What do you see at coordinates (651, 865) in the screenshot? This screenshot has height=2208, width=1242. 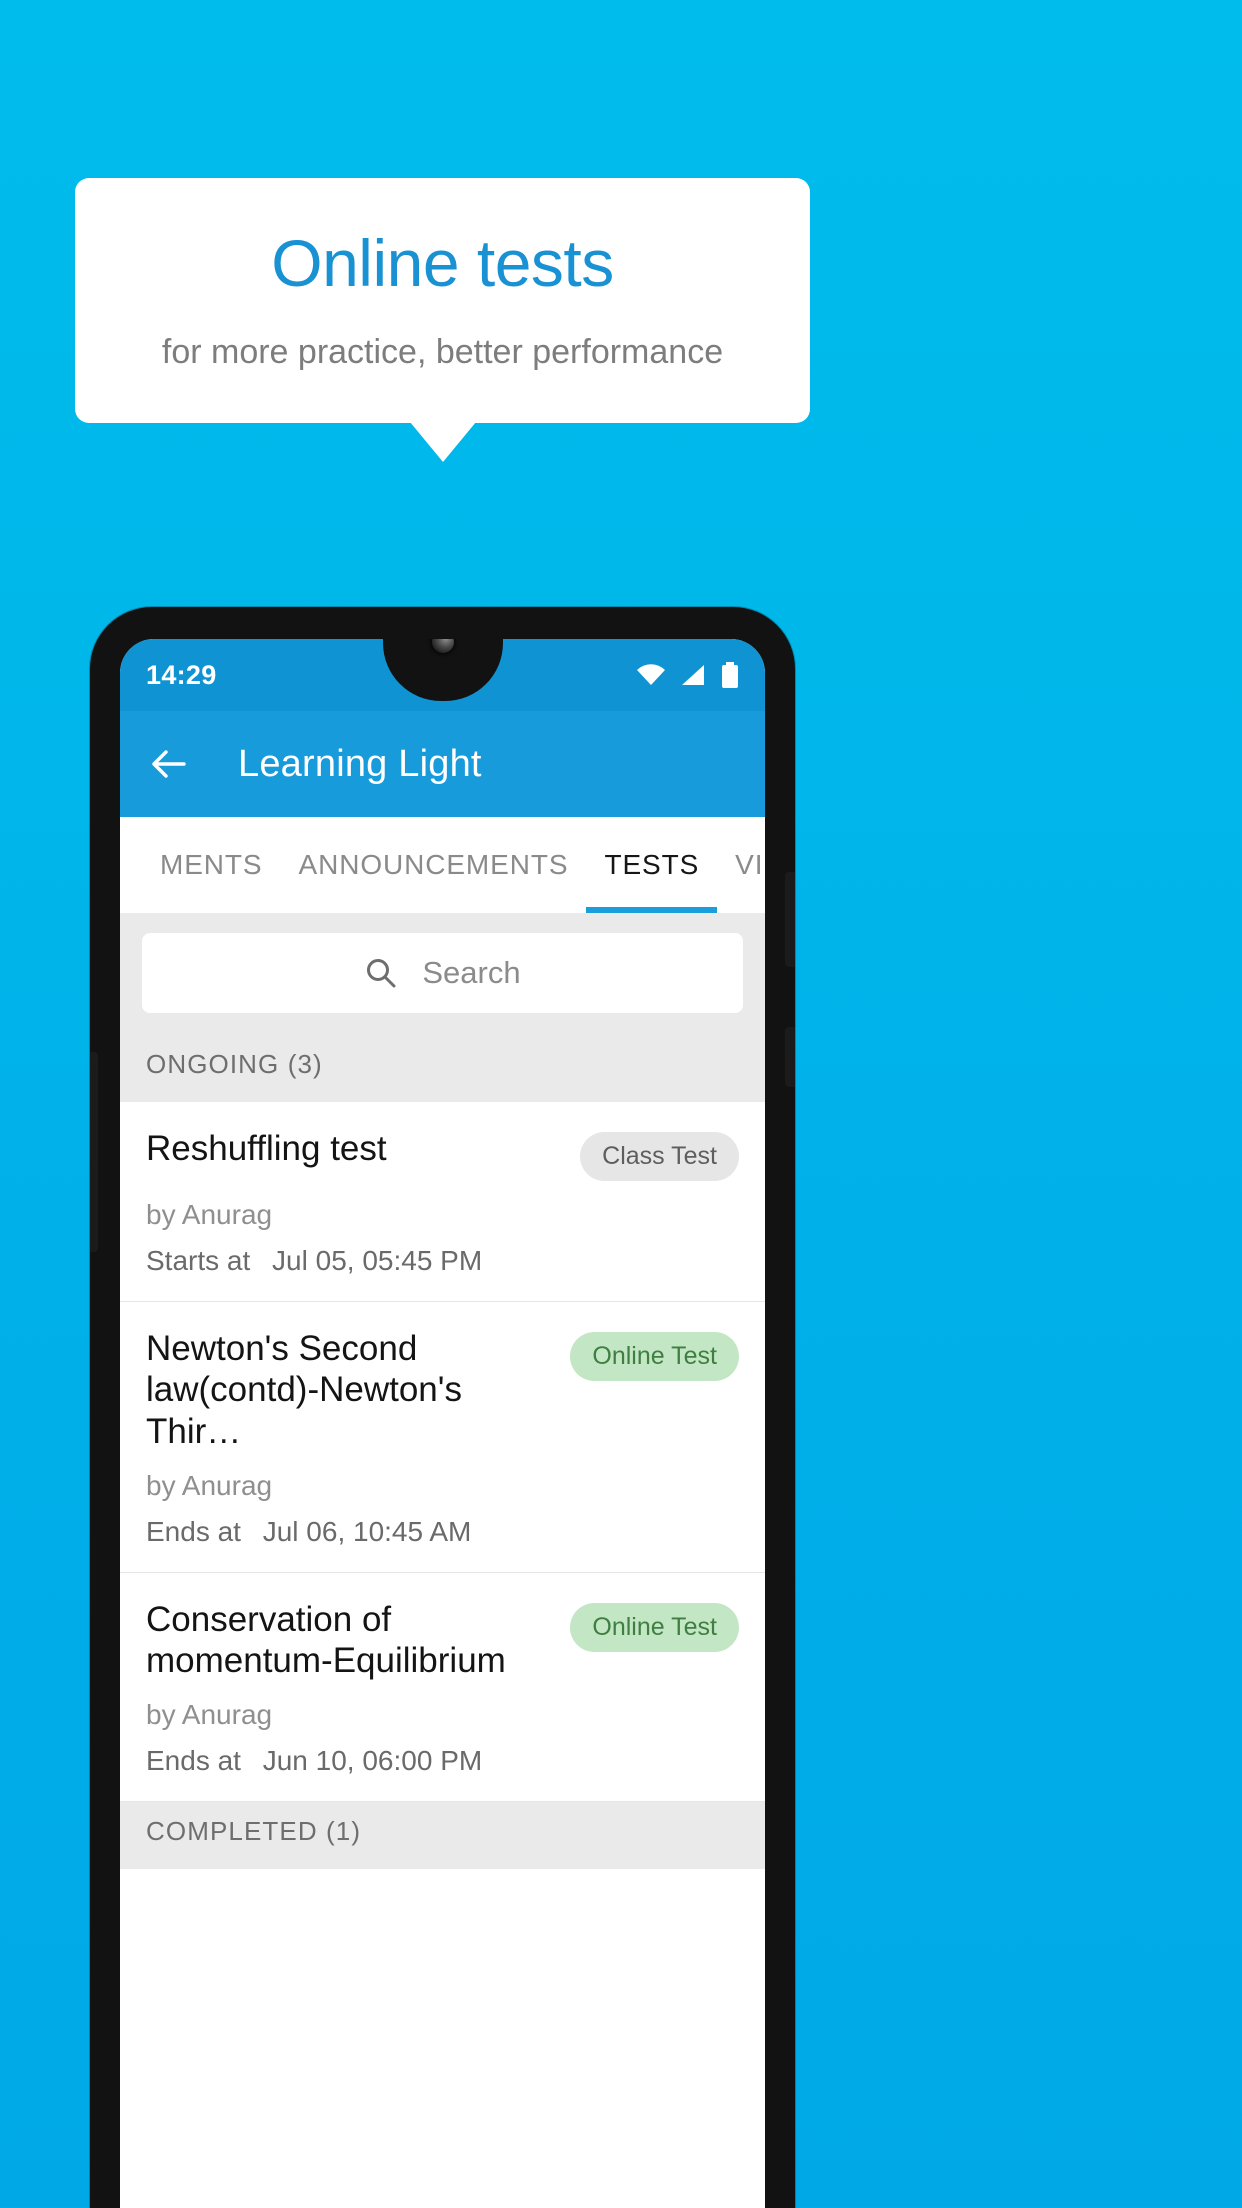 I see `tab-tests: TESTS` at bounding box center [651, 865].